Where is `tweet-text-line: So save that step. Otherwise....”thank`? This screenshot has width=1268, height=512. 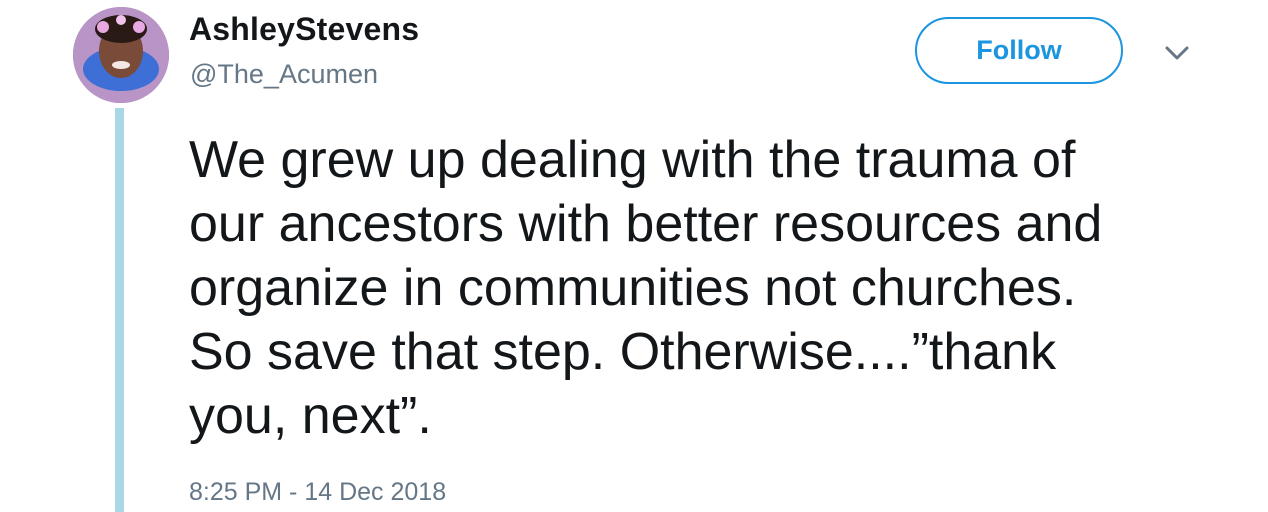
tweet-text-line: So save that step. Otherwise....”thank is located at coordinates (623, 352).